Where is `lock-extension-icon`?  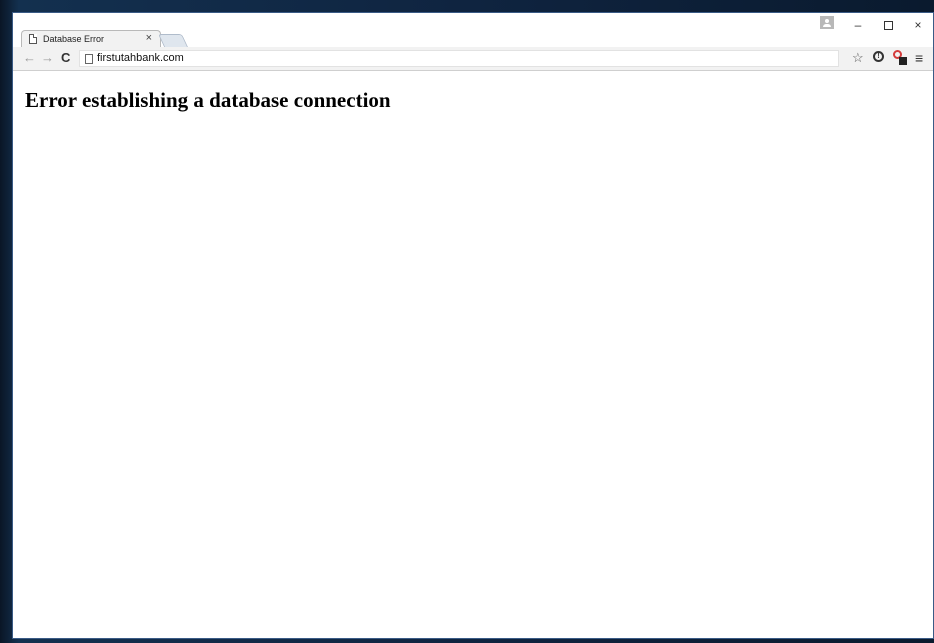
lock-extension-icon is located at coordinates (901, 58).